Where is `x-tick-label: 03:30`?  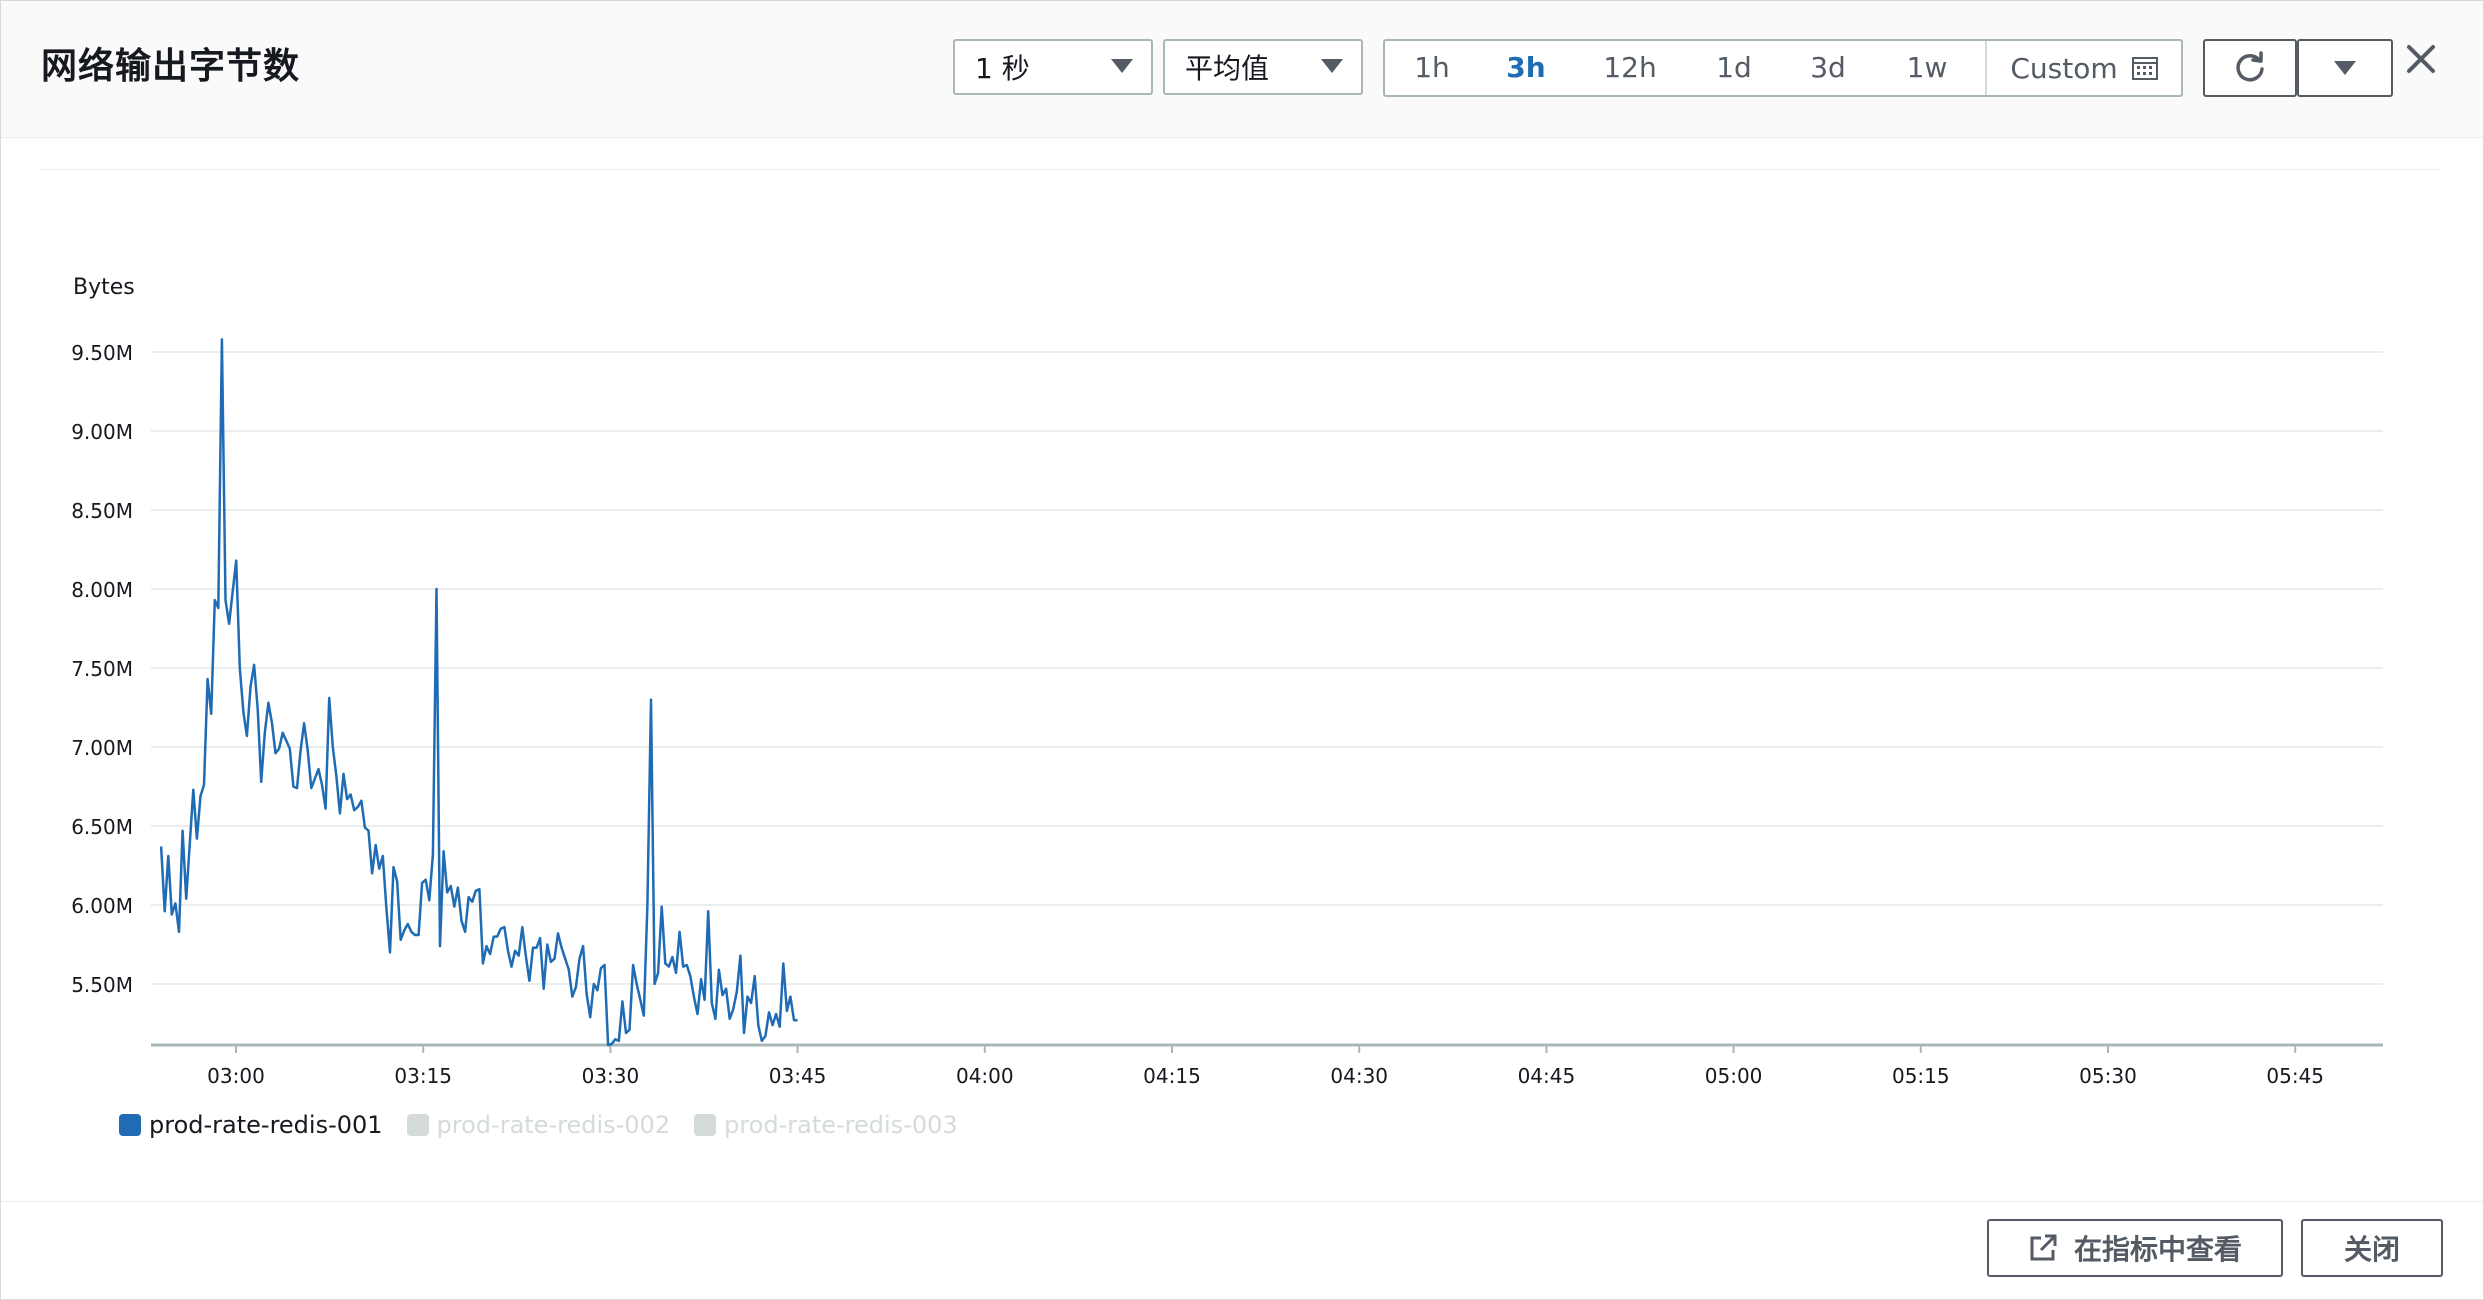
x-tick-label: 03:30 is located at coordinates (611, 1076).